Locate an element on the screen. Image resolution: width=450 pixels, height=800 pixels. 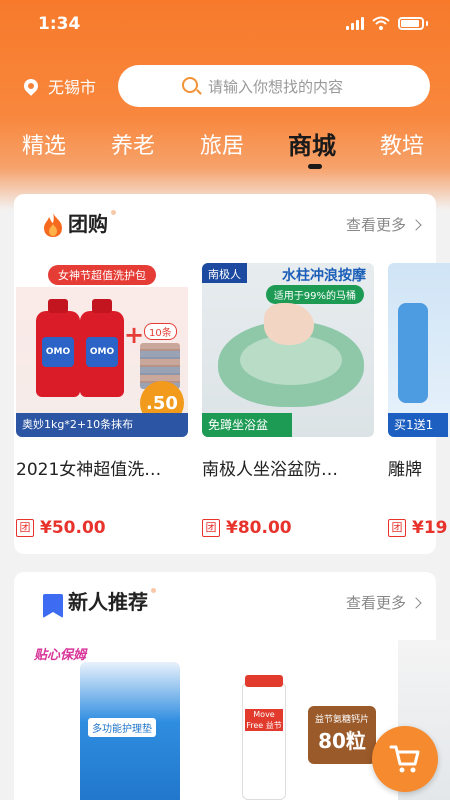
new-user-more-link: 查看更多 is located at coordinates (383, 602).